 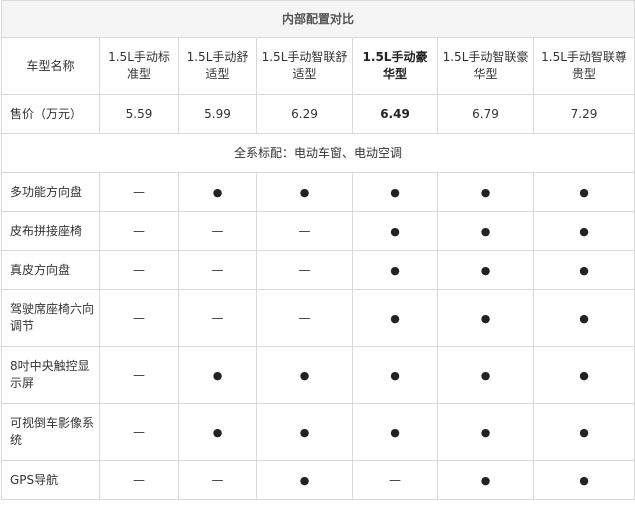 I want to click on table-title-row: 内部配置对比, so click(x=317, y=19).